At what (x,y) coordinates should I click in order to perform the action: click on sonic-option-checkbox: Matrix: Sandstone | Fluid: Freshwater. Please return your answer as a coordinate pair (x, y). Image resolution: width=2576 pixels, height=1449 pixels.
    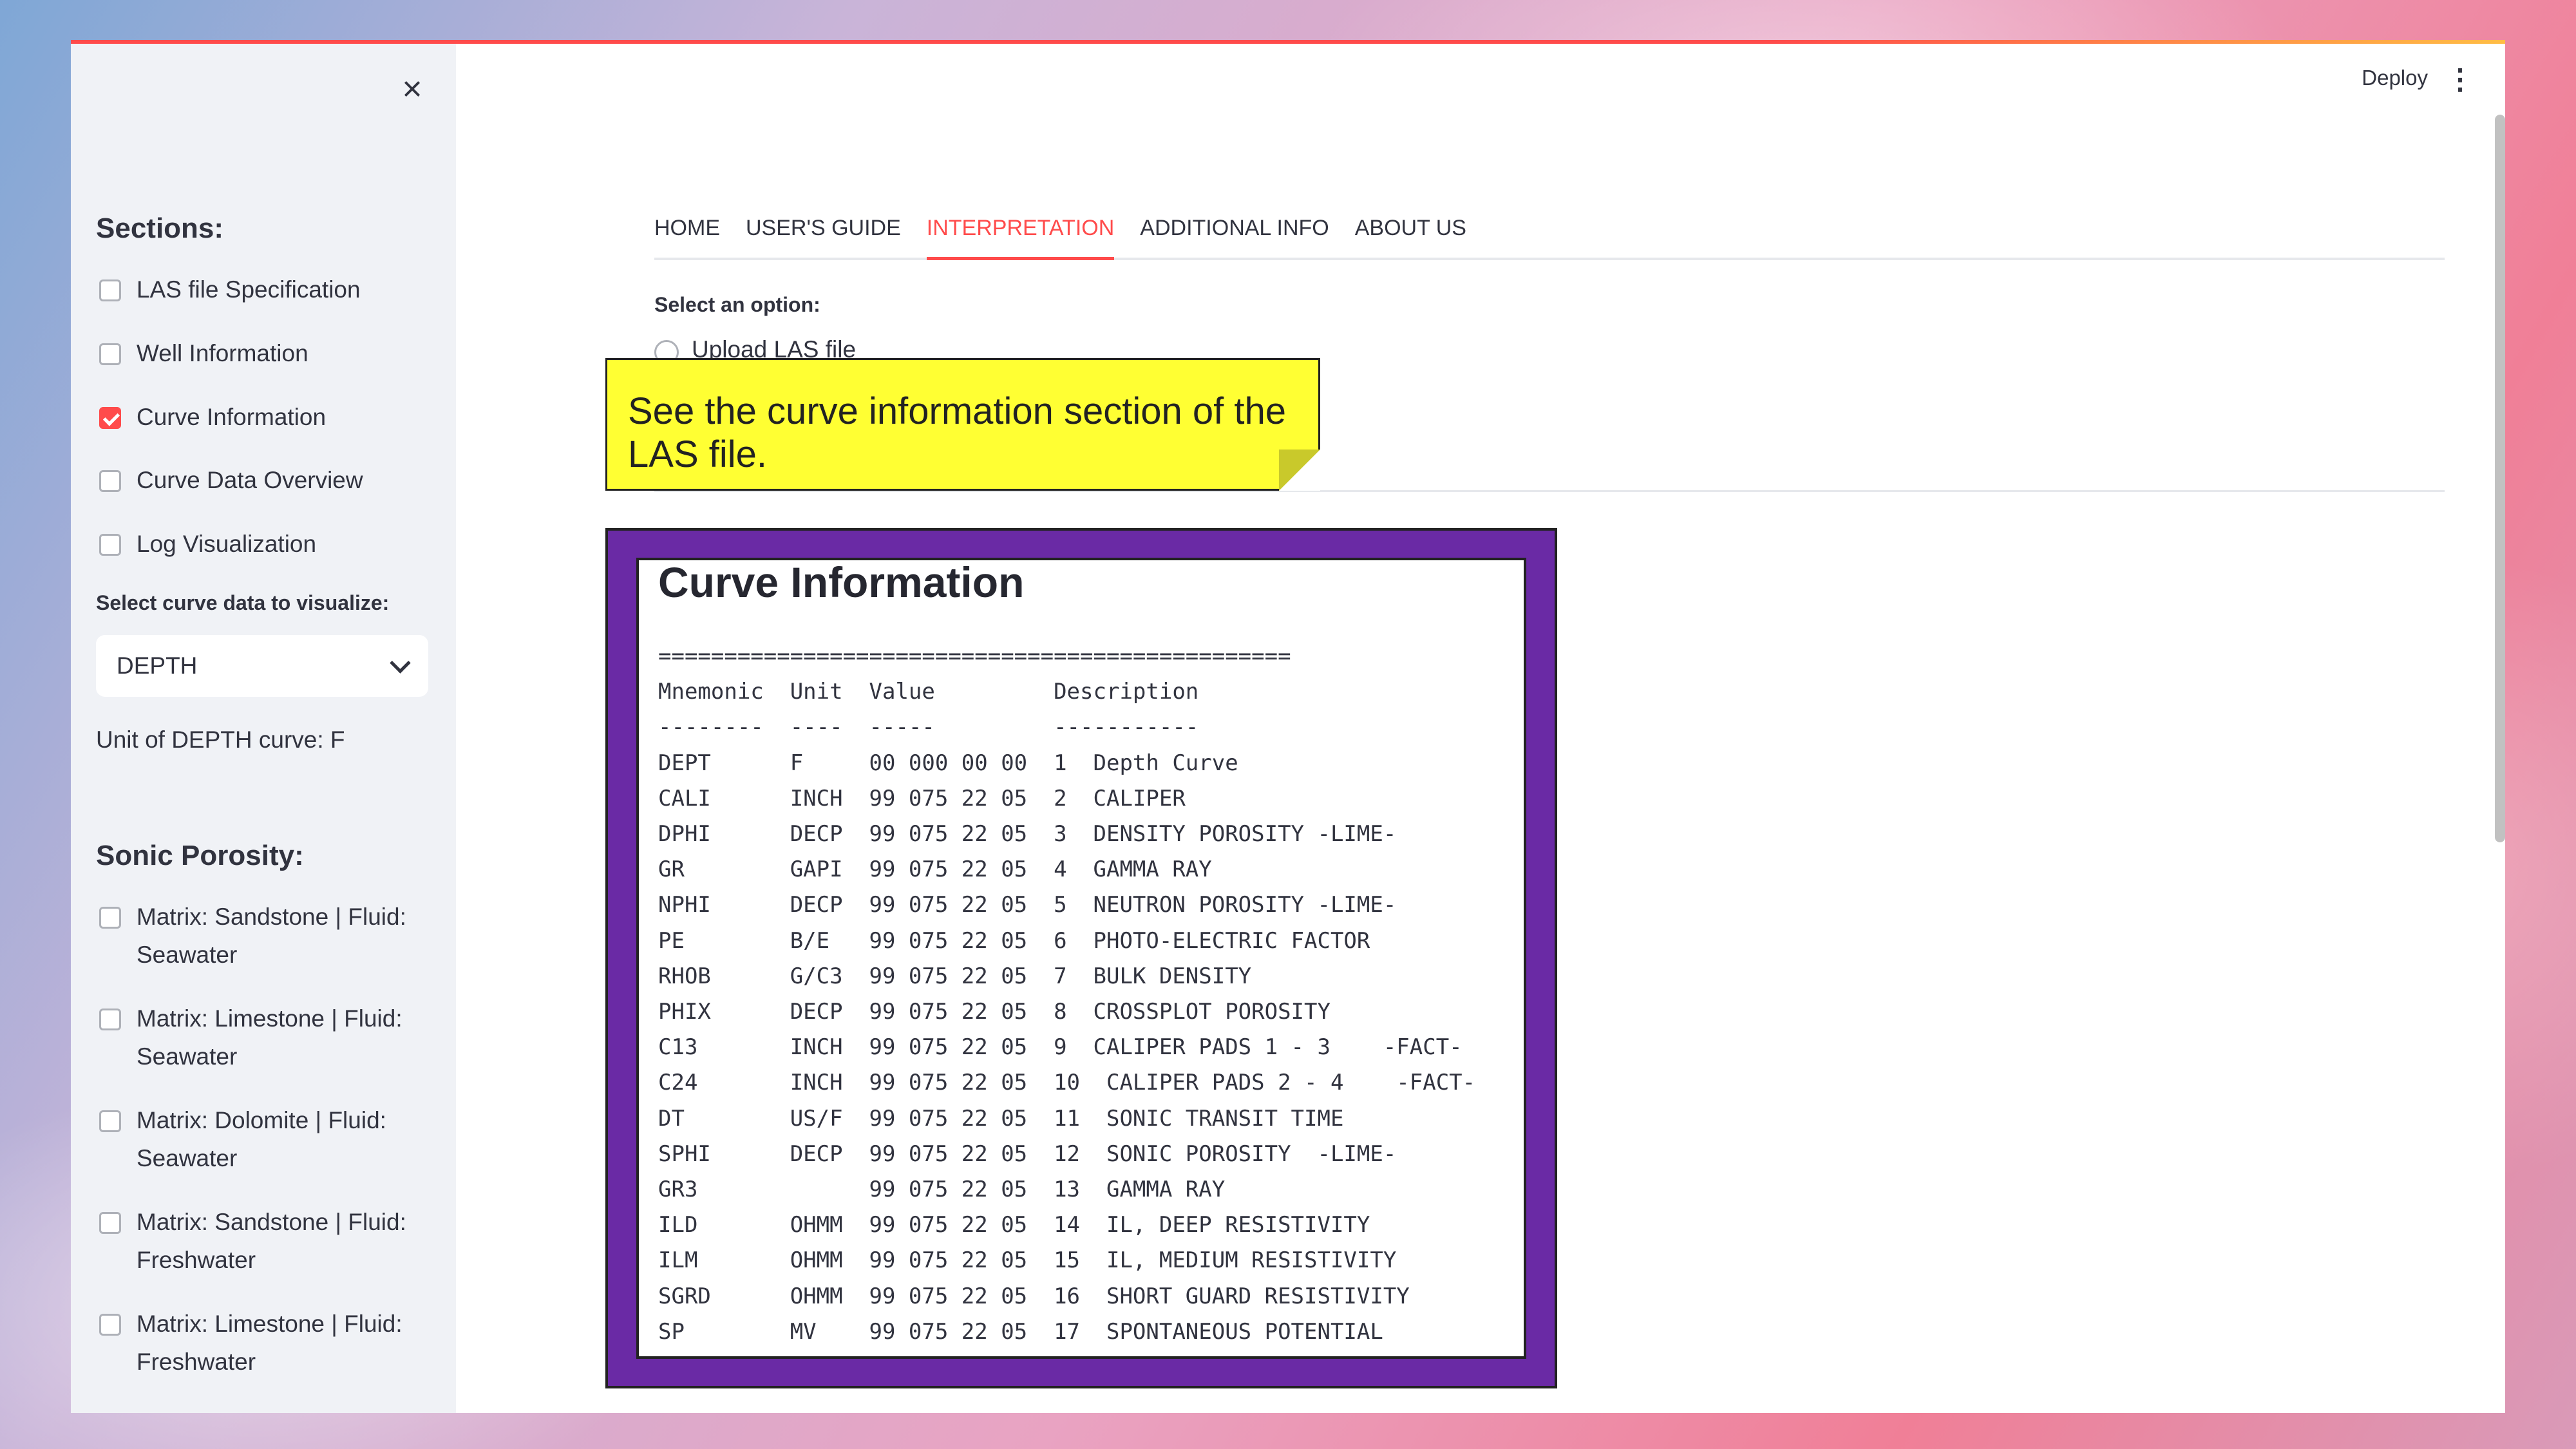
    Looking at the image, I should click on (259, 1243).